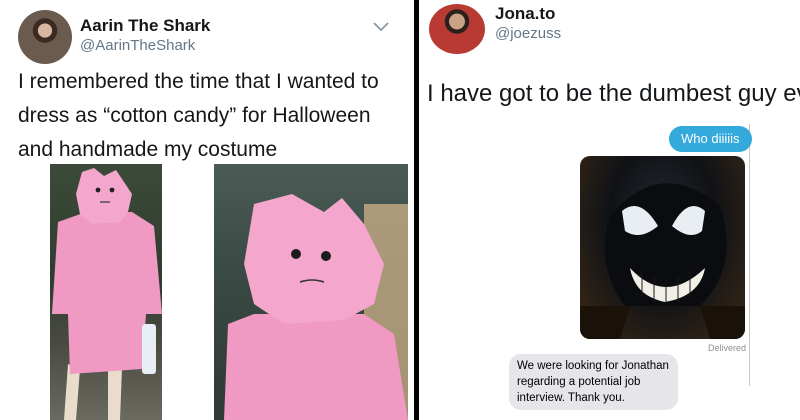  What do you see at coordinates (710, 139) in the screenshot?
I see `sent-message-bubble: Who diiiiis` at bounding box center [710, 139].